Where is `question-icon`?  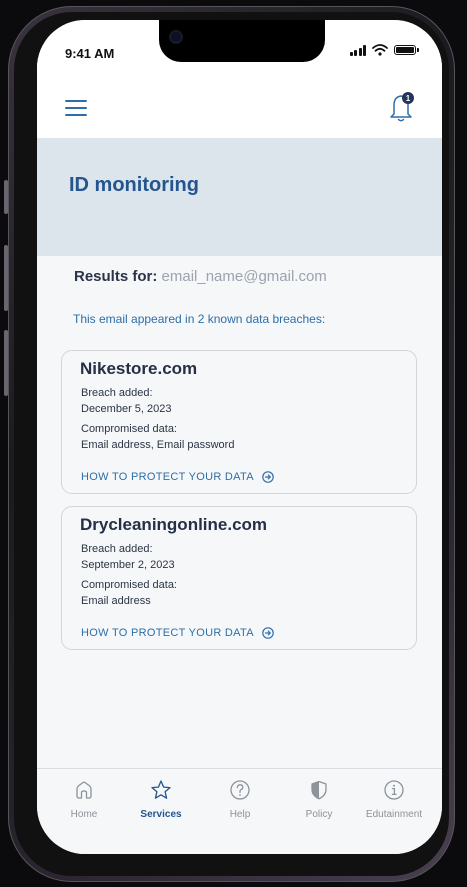
question-icon is located at coordinates (240, 790).